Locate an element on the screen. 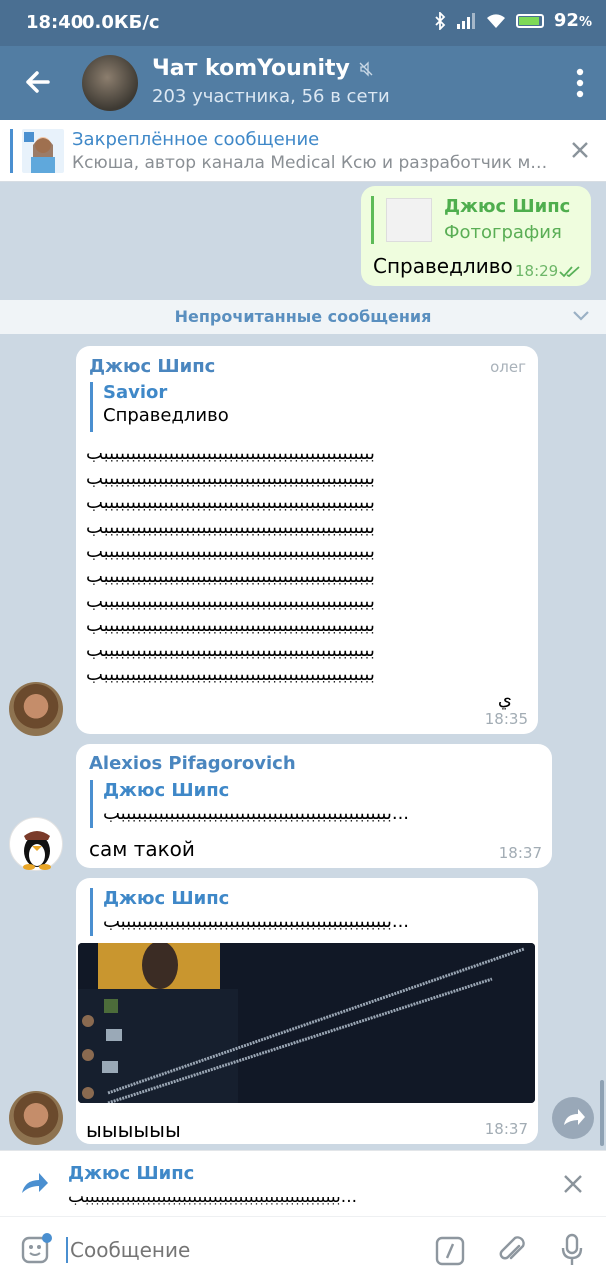 This screenshot has width=606, height=1280. composer is located at coordinates (303, 1248).